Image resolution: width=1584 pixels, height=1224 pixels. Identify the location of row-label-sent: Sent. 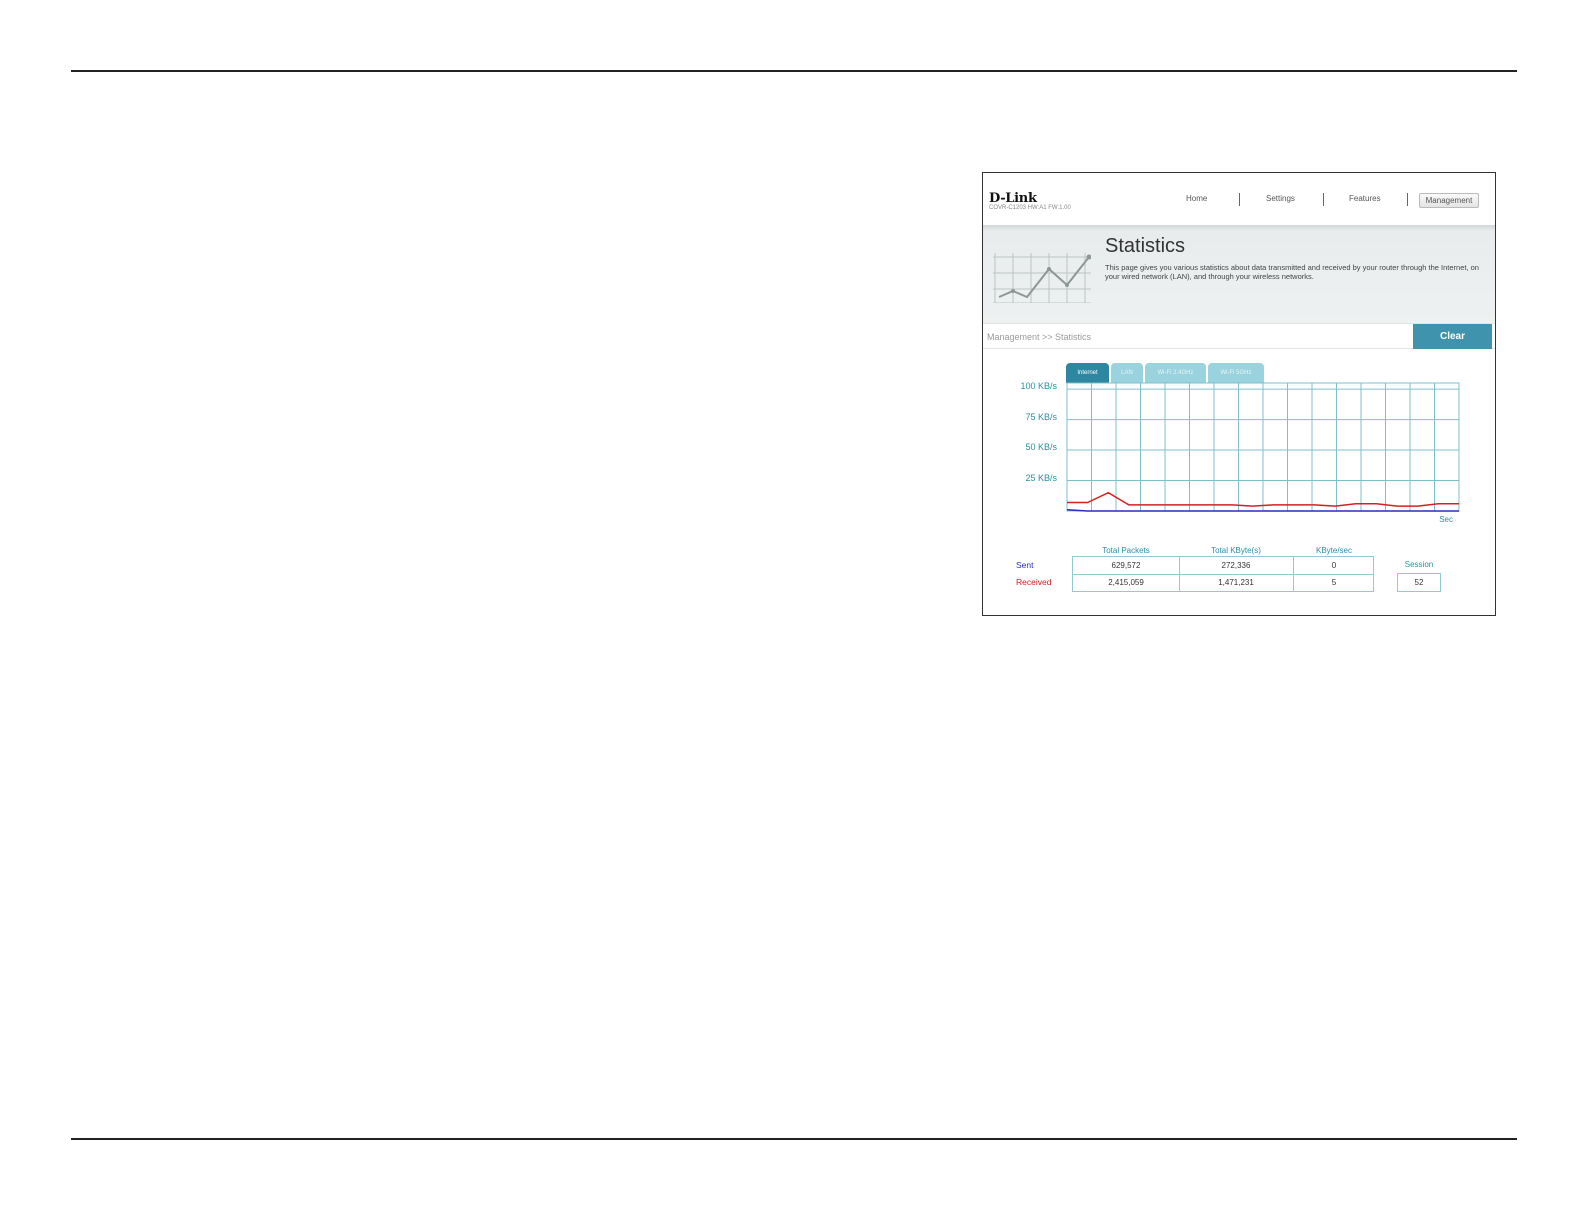
(1025, 565).